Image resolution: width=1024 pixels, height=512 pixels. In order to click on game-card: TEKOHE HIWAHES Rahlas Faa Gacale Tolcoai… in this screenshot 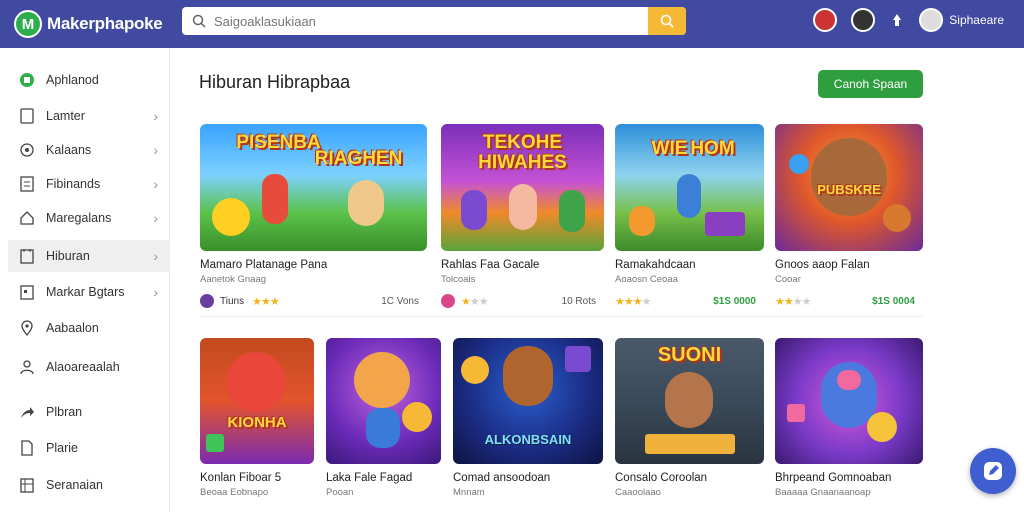, I will do `click(522, 216)`.